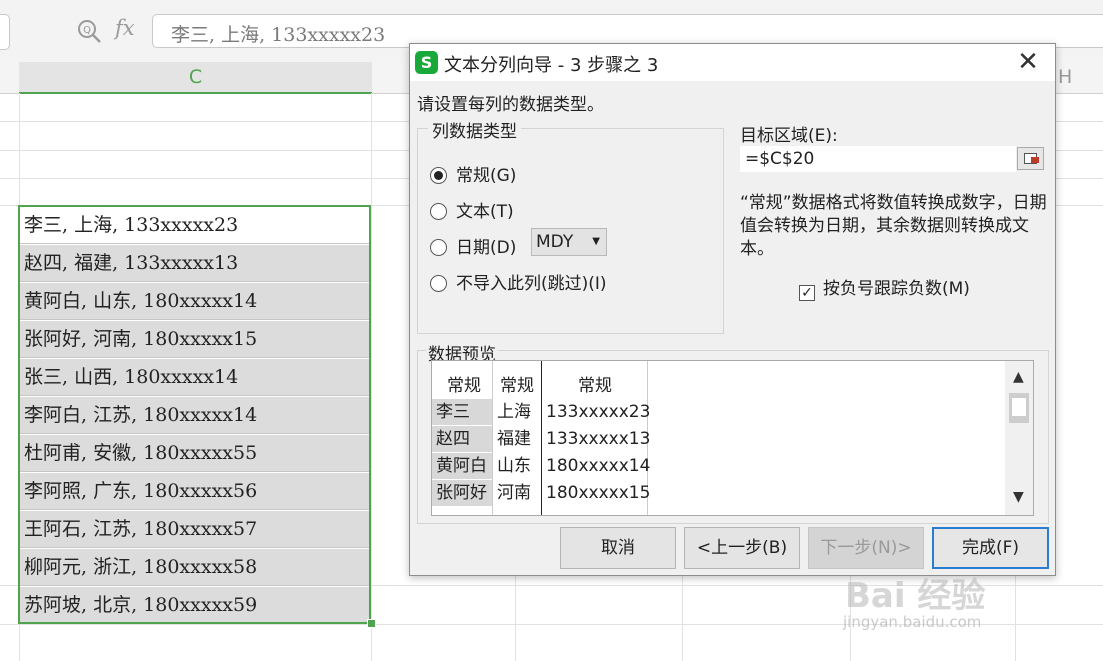 The height and width of the screenshot is (661, 1103). I want to click on wps-spreadsheet-icon: S, so click(426, 62).